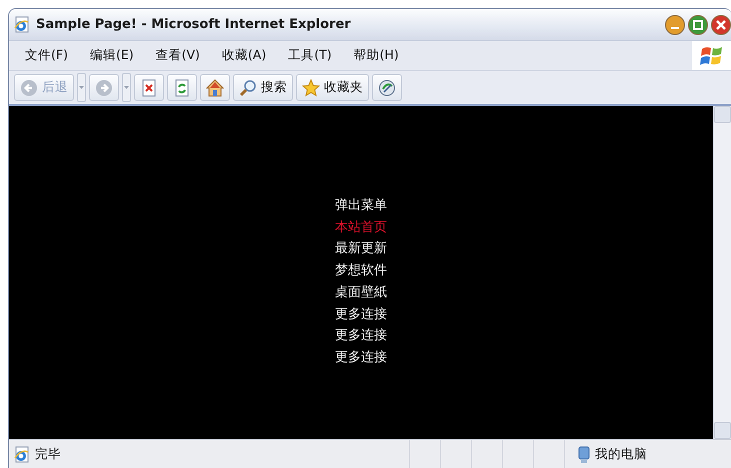  Describe the element at coordinates (698, 24) in the screenshot. I see `maximize-button` at that location.